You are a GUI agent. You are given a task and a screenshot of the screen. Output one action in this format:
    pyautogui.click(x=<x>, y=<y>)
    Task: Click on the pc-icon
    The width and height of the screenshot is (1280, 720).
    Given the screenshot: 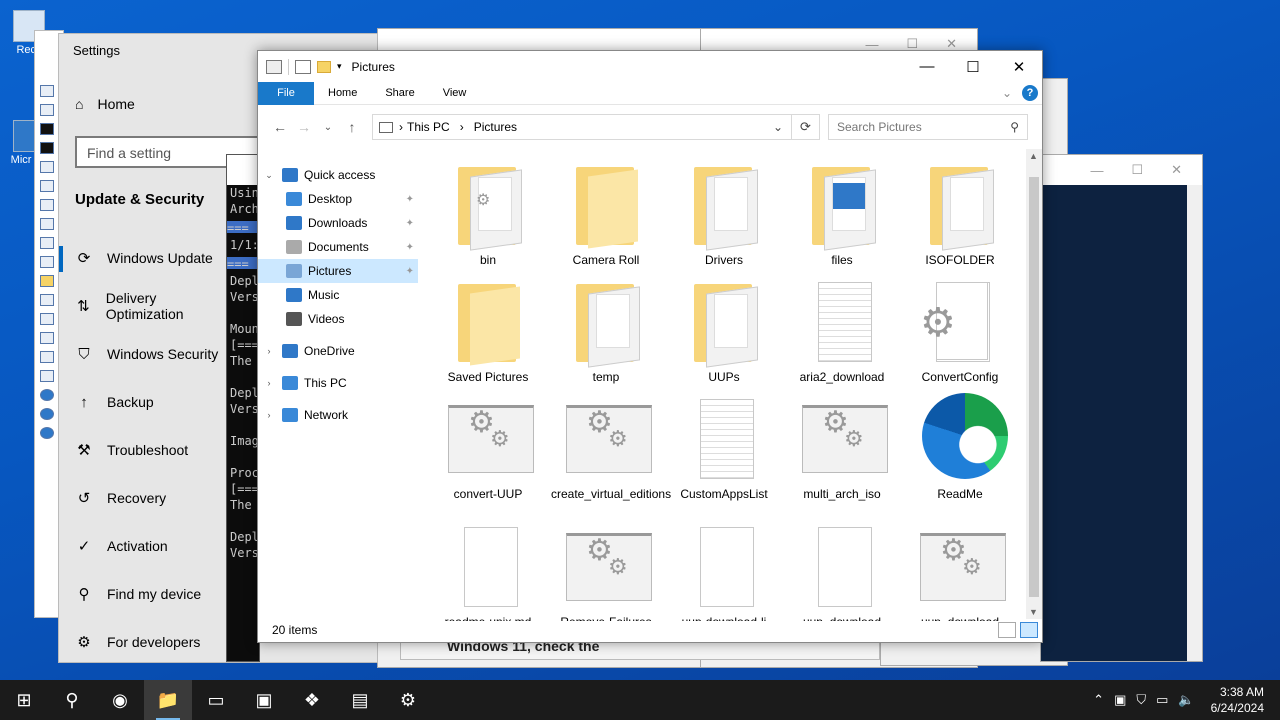 What is the action you would take?
    pyautogui.click(x=386, y=127)
    